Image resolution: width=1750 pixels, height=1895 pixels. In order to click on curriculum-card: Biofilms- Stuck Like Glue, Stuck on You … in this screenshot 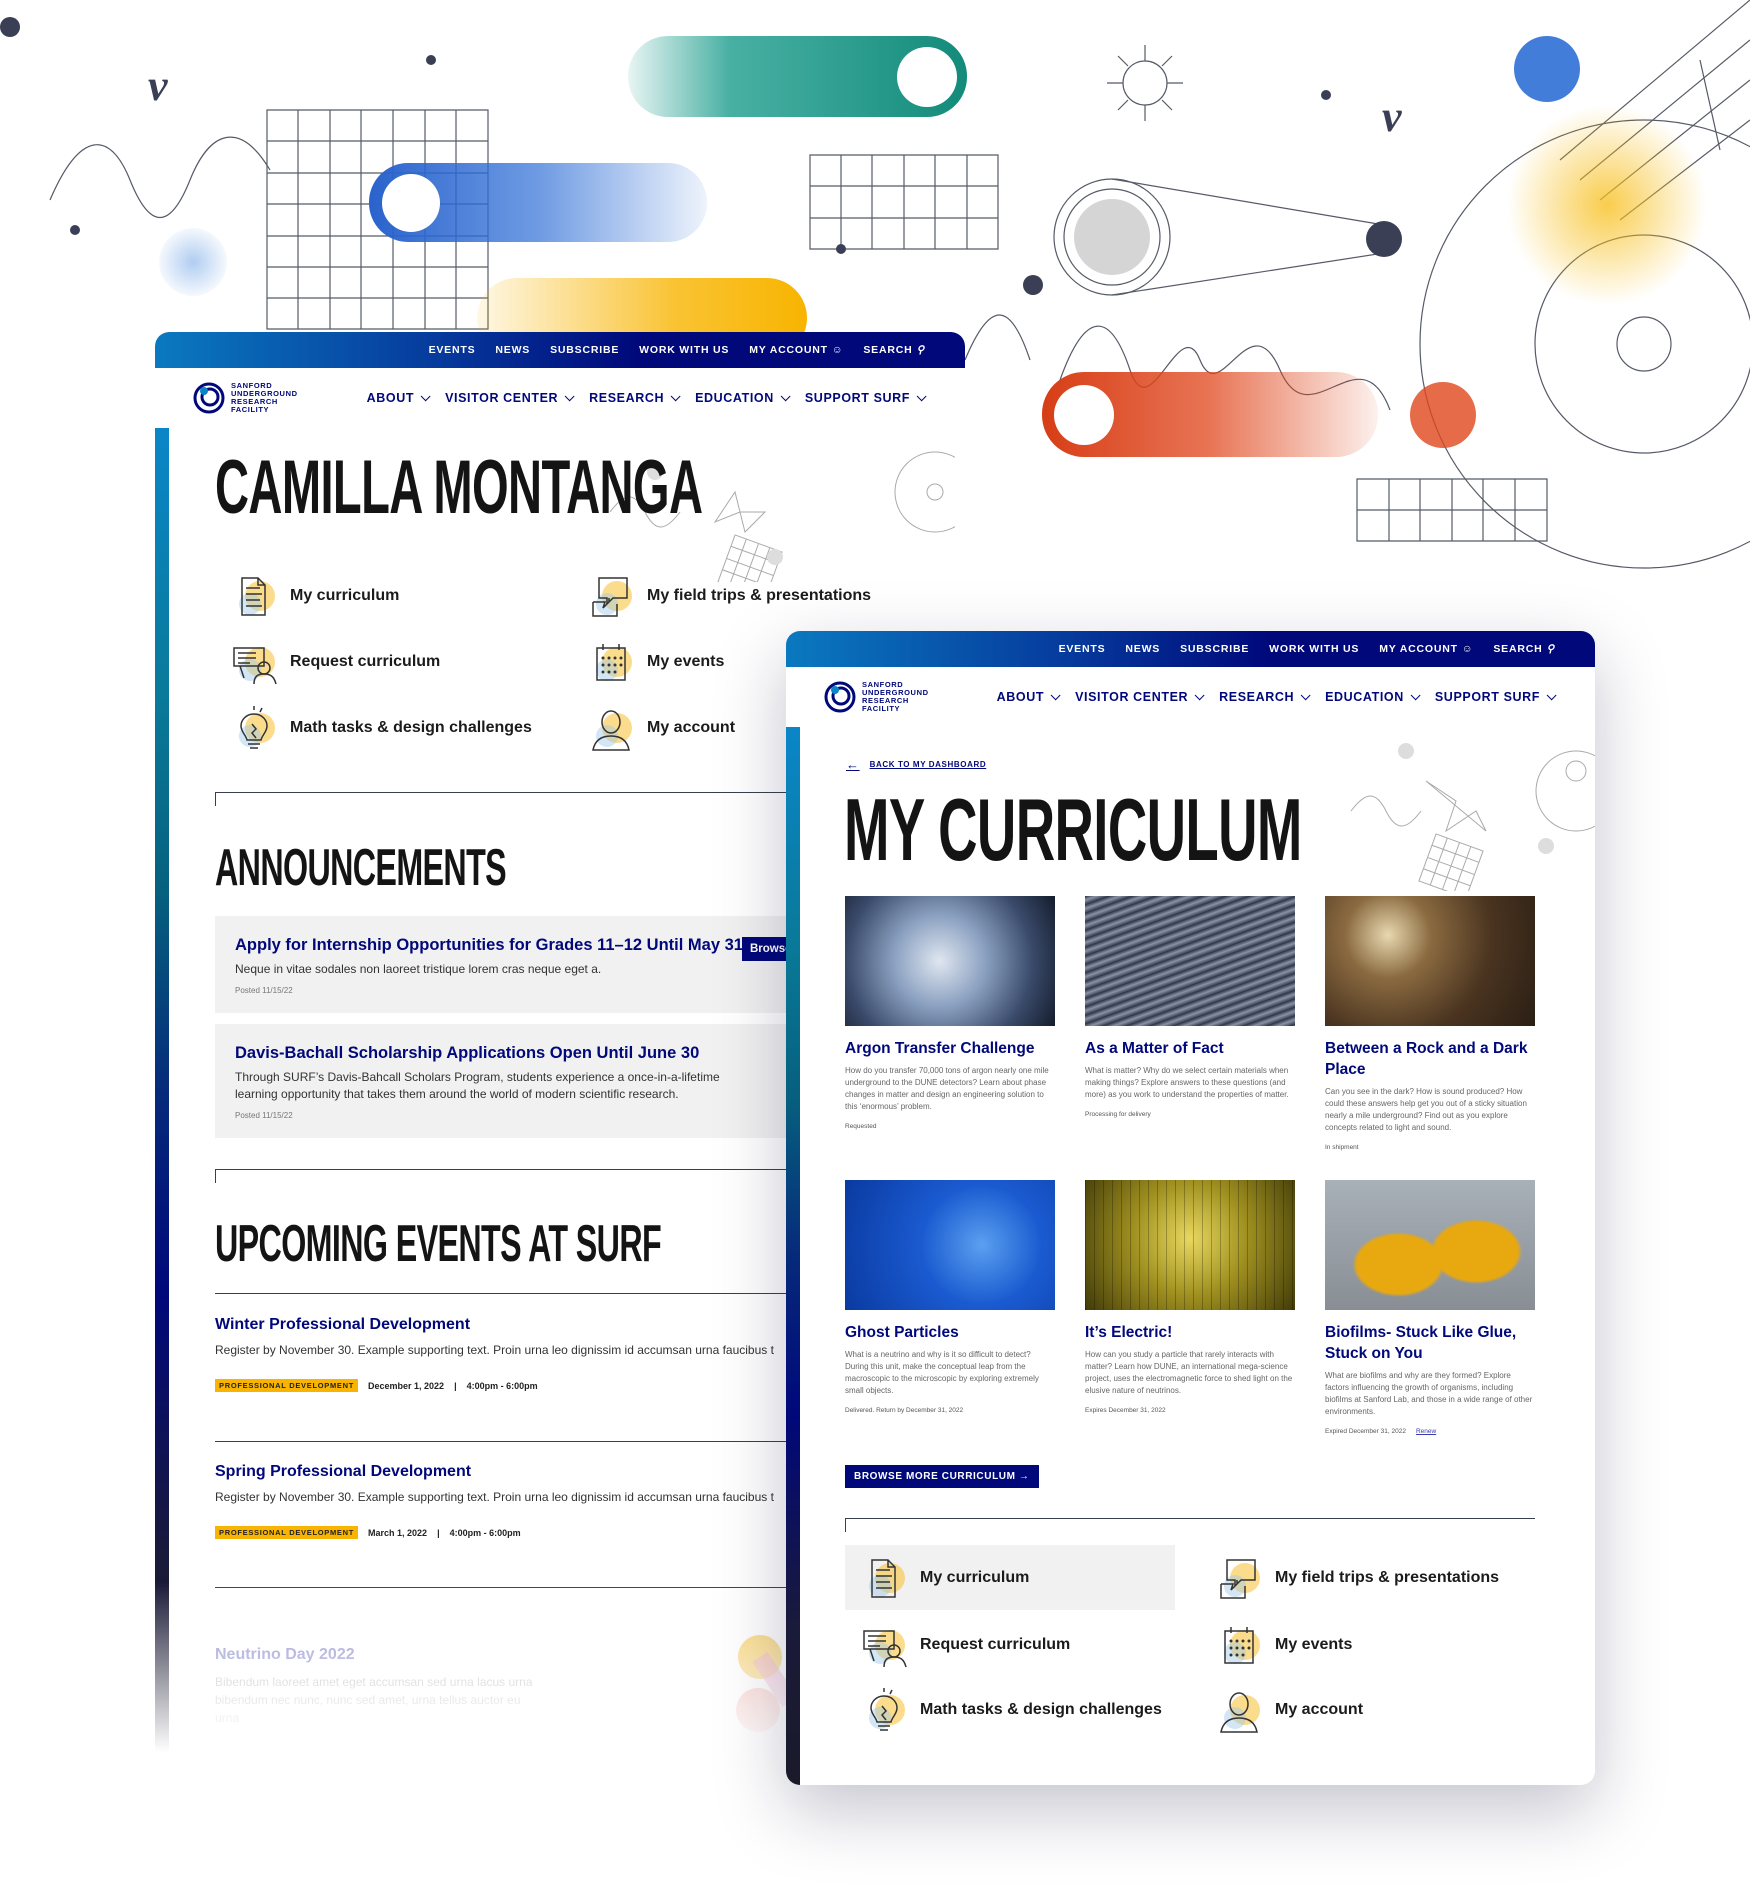, I will do `click(1430, 1307)`.